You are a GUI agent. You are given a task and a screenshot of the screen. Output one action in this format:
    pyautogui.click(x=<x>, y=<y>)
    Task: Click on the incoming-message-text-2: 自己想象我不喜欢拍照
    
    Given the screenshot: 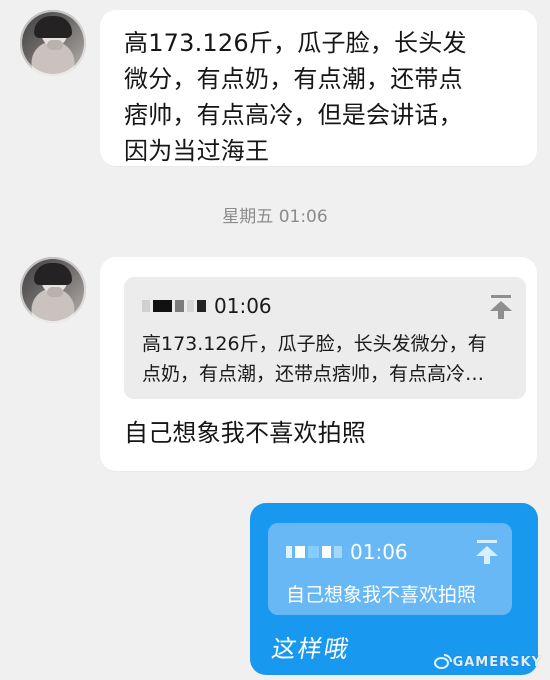 What is the action you would take?
    pyautogui.click(x=245, y=433)
    